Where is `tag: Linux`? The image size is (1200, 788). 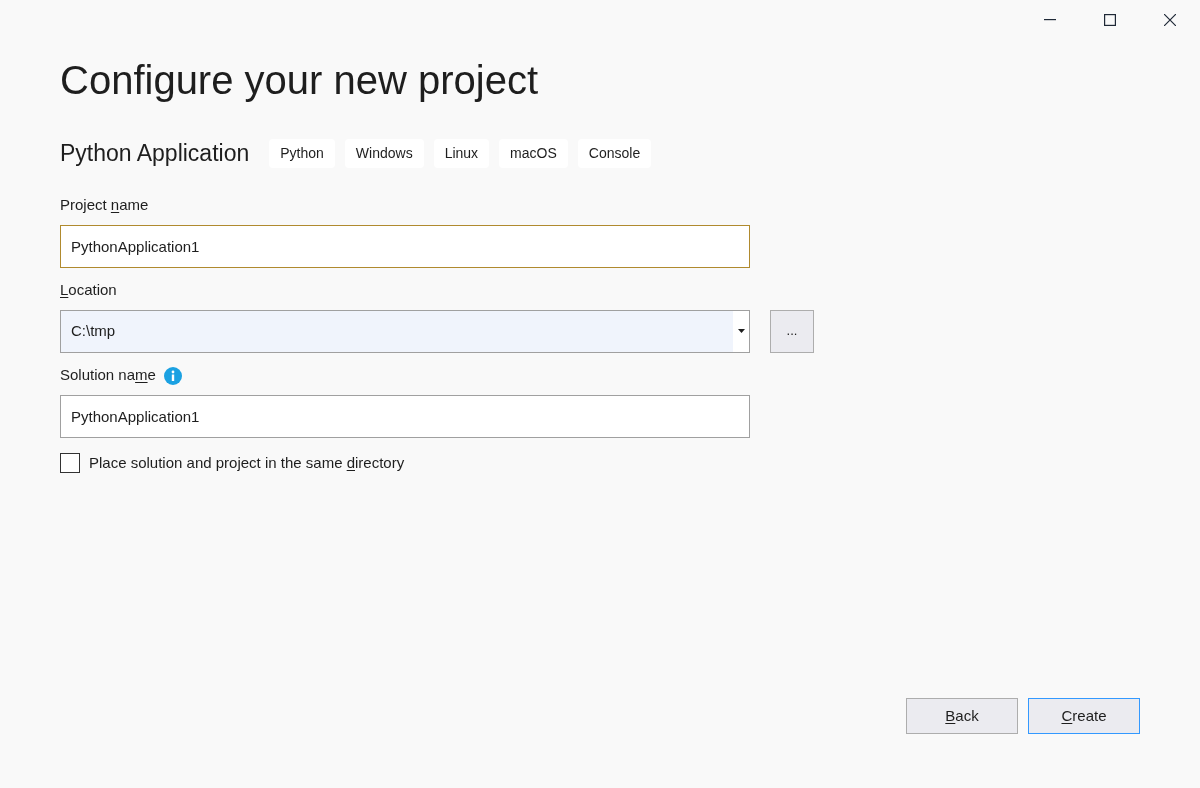 tag: Linux is located at coordinates (461, 153).